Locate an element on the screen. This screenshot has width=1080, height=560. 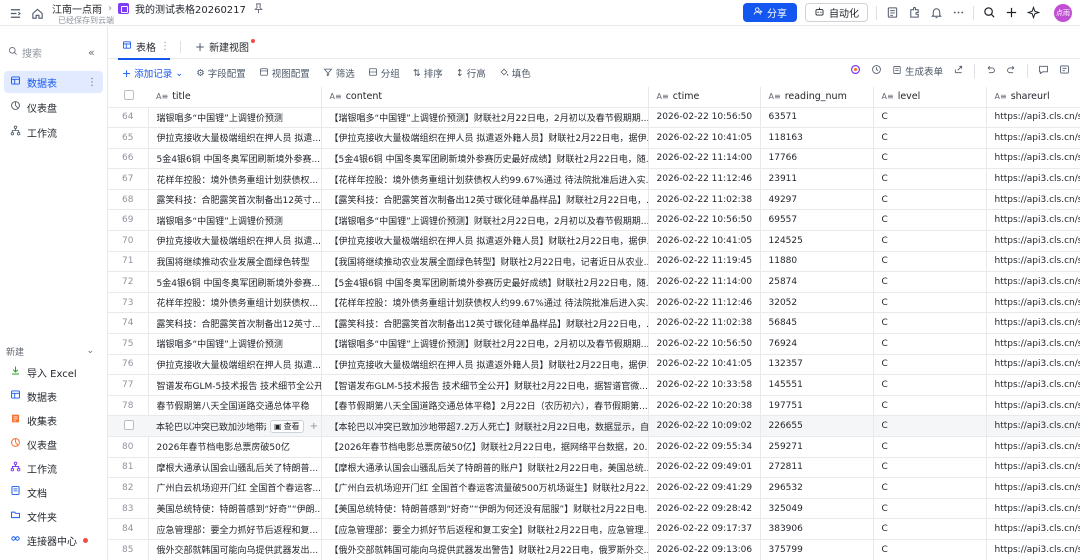
new-form: 收集表 is located at coordinates (54, 420).